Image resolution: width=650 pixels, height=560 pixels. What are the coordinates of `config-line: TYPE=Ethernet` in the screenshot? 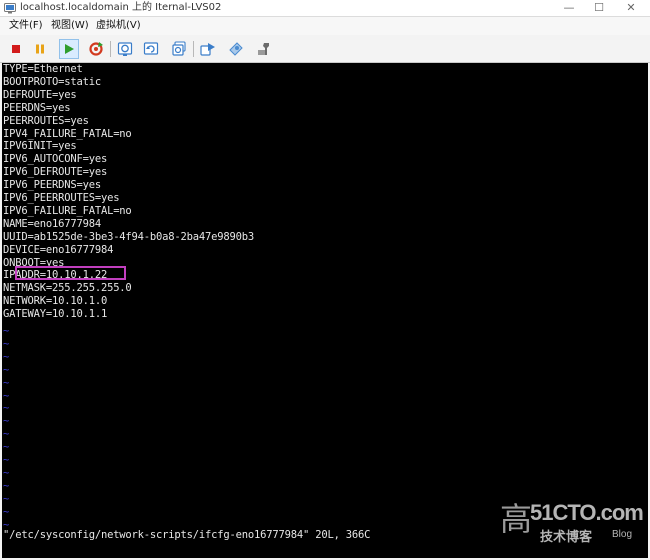 It's located at (43, 69).